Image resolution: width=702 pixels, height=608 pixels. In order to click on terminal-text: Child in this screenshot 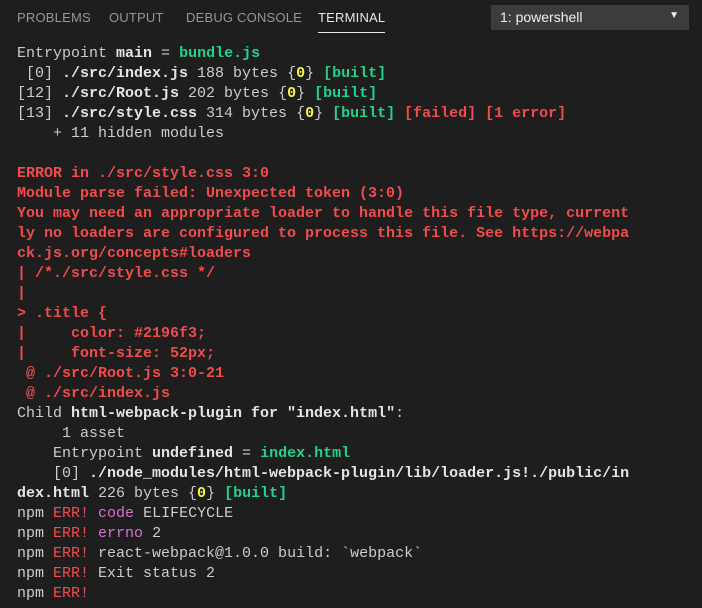, I will do `click(44, 413)`.